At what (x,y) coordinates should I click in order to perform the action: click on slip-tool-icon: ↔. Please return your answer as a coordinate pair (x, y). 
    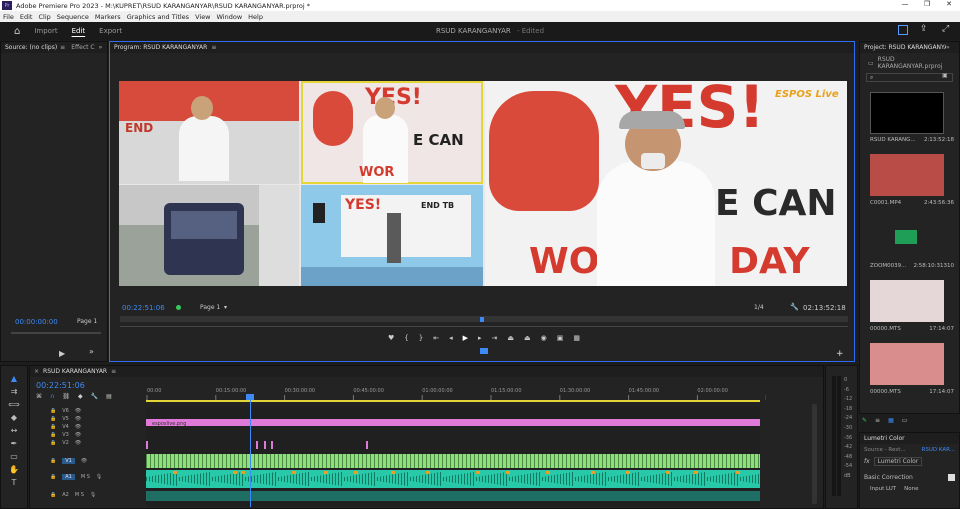
    Looking at the image, I should click on (14, 430).